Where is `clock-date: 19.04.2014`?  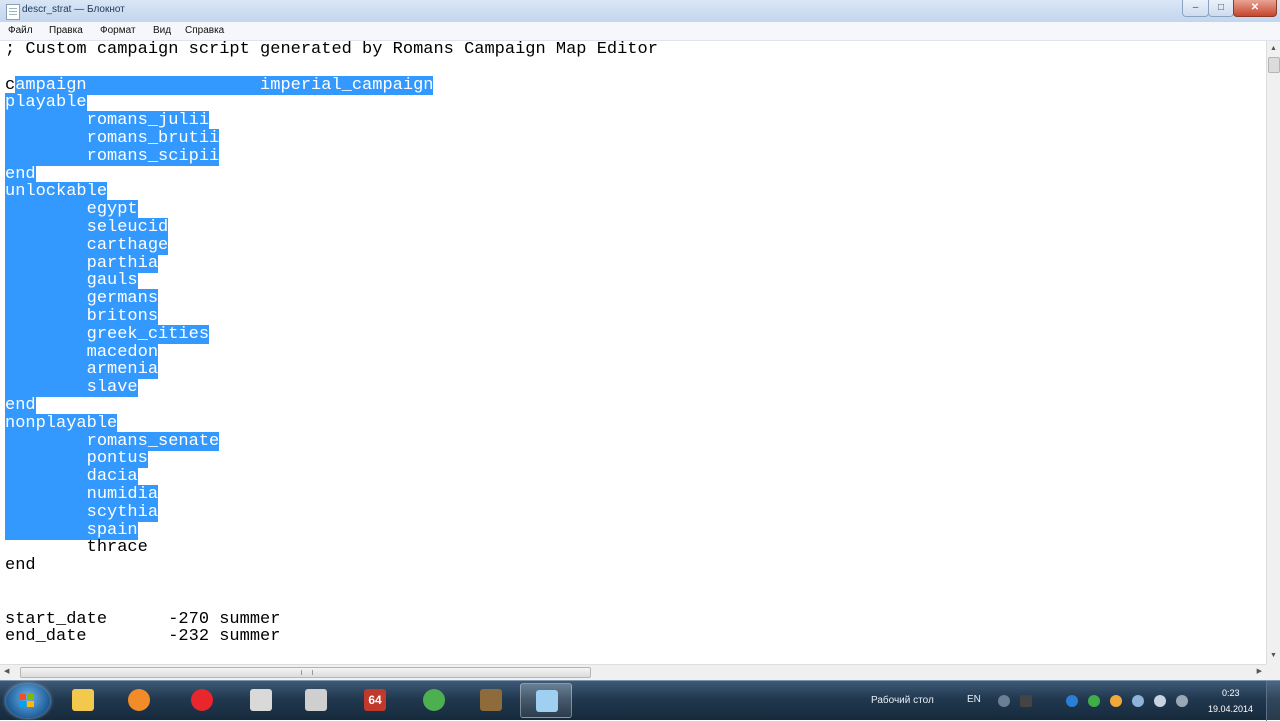
clock-date: 19.04.2014 is located at coordinates (1230, 709).